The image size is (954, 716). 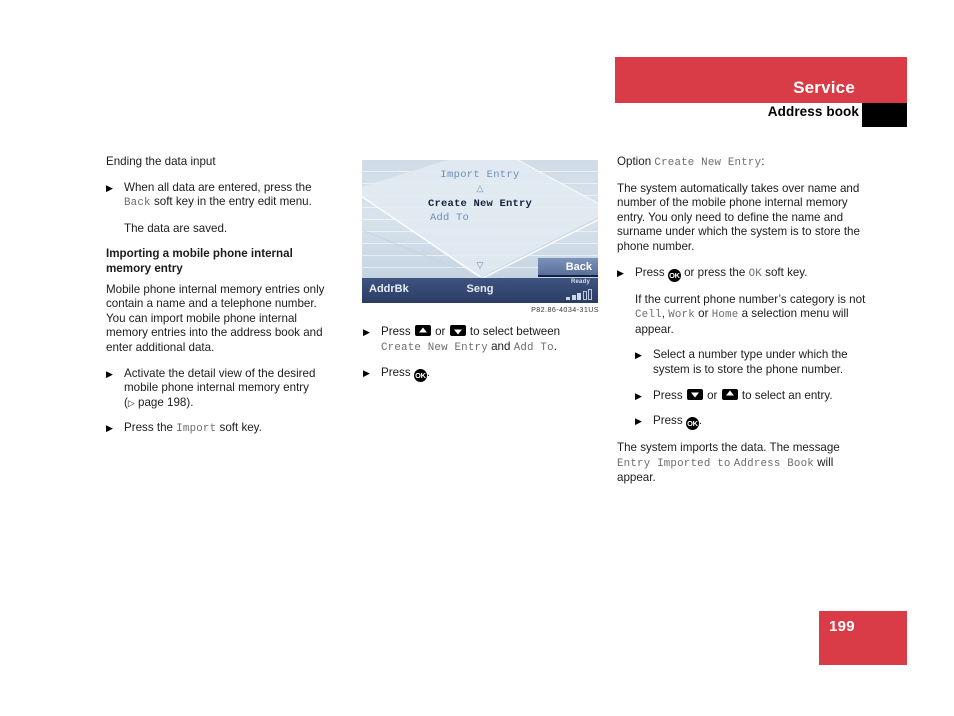 What do you see at coordinates (396, 373) in the screenshot?
I see `mid-bullet2-text-a: Press` at bounding box center [396, 373].